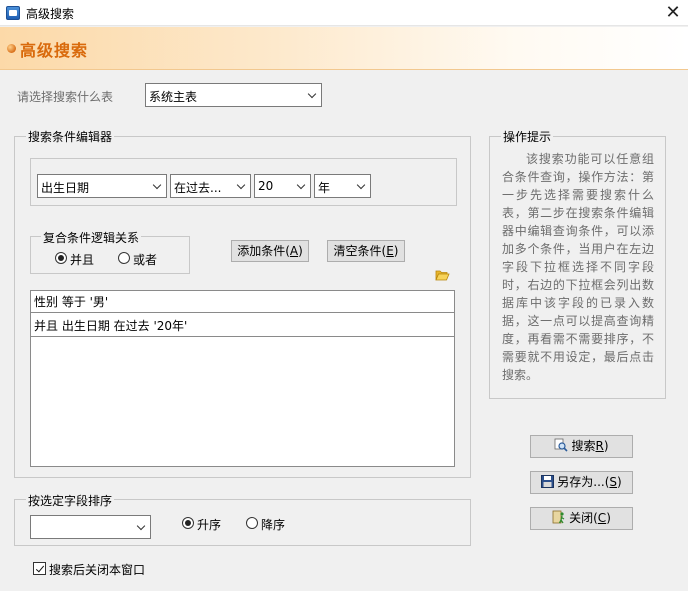 This screenshot has height=591, width=688. What do you see at coordinates (70, 500) in the screenshot?
I see `sort-caption: 按选定字段排序` at bounding box center [70, 500].